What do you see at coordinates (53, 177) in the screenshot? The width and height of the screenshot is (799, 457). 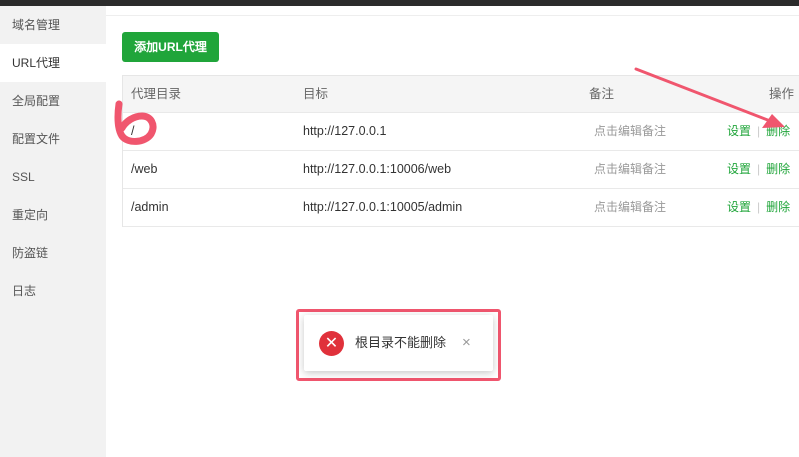 I see `sidebar-item-ssl: SSL` at bounding box center [53, 177].